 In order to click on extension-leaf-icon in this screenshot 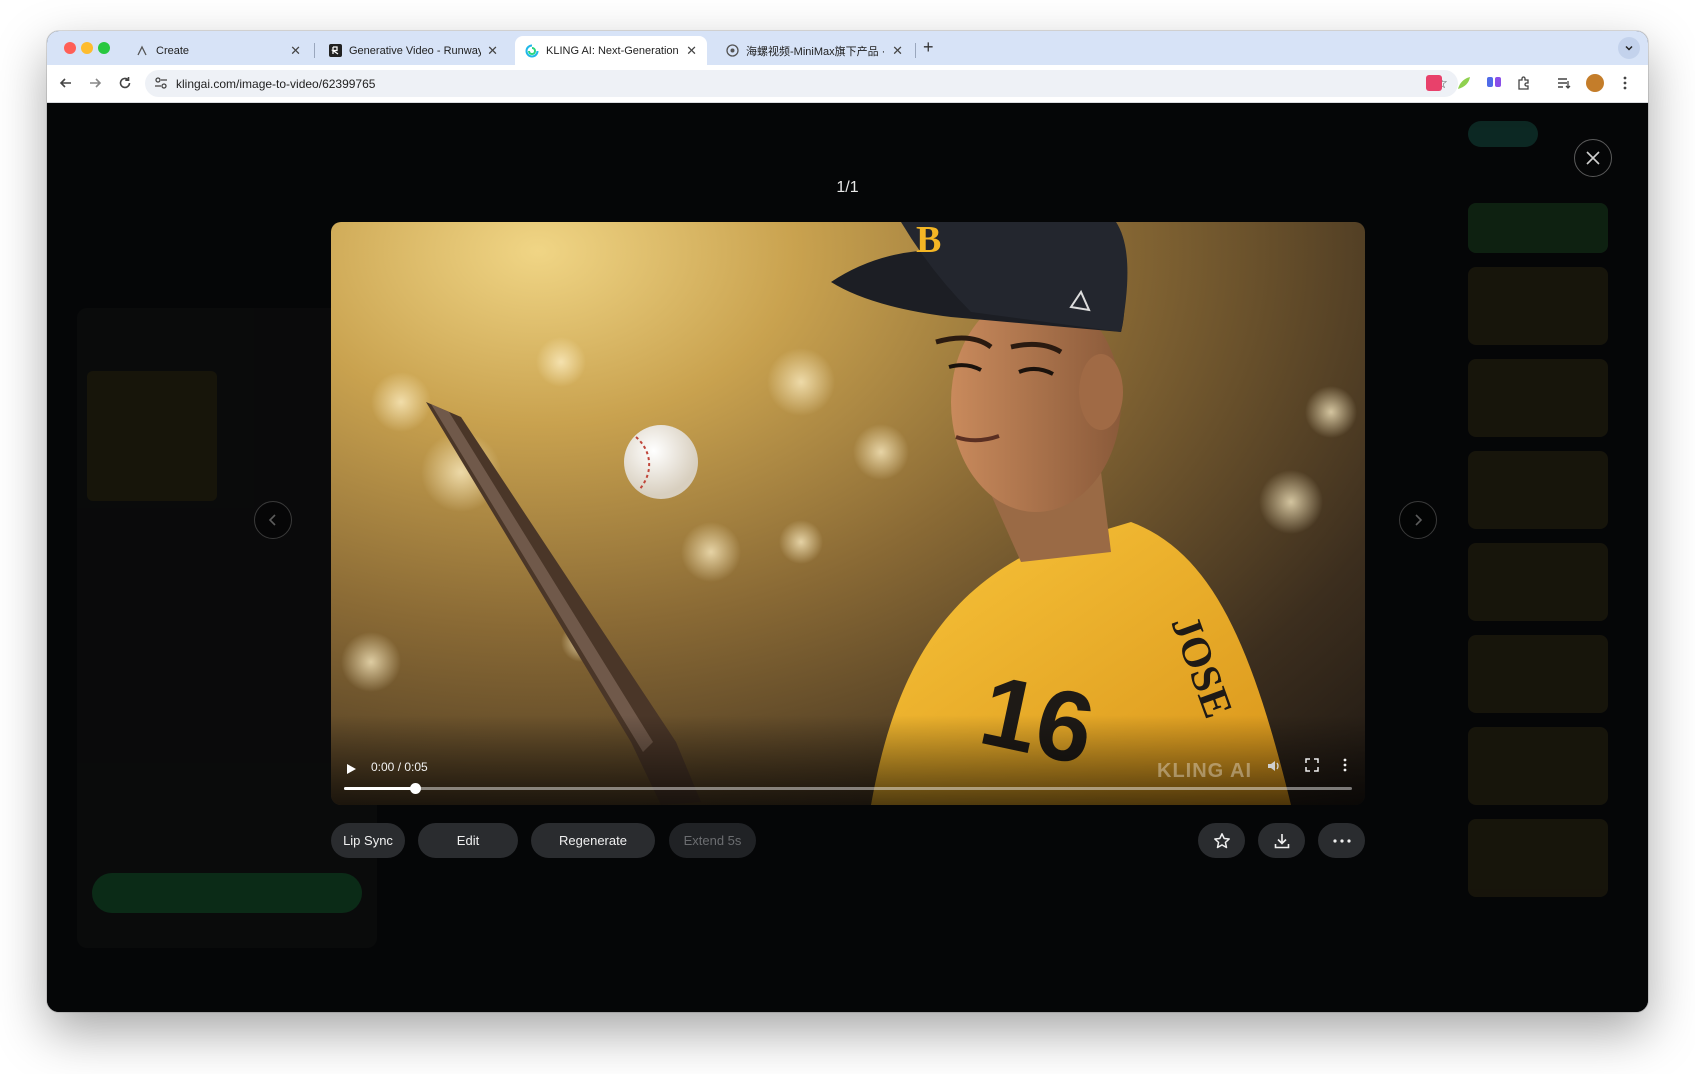, I will do `click(1464, 83)`.